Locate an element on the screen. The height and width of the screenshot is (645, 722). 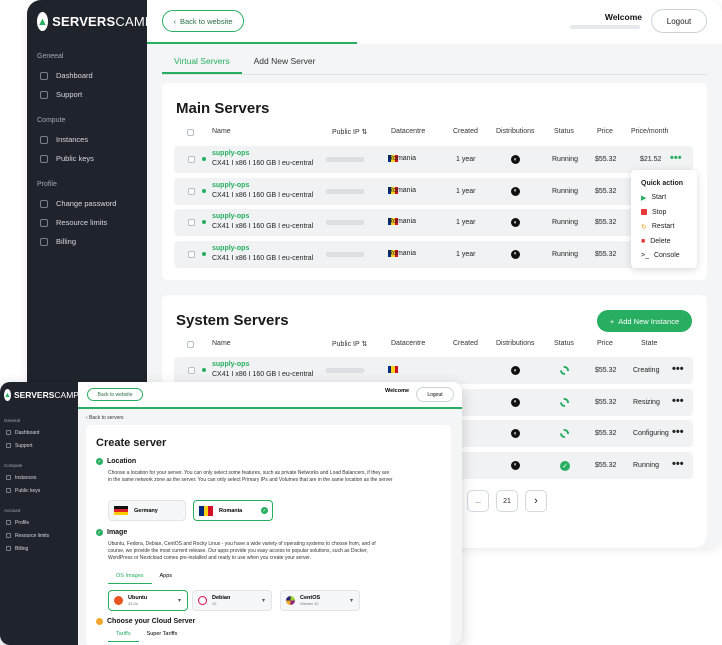
cloud-tabs: Tariffs Super Tariffs is located at coordinates (146, 636).